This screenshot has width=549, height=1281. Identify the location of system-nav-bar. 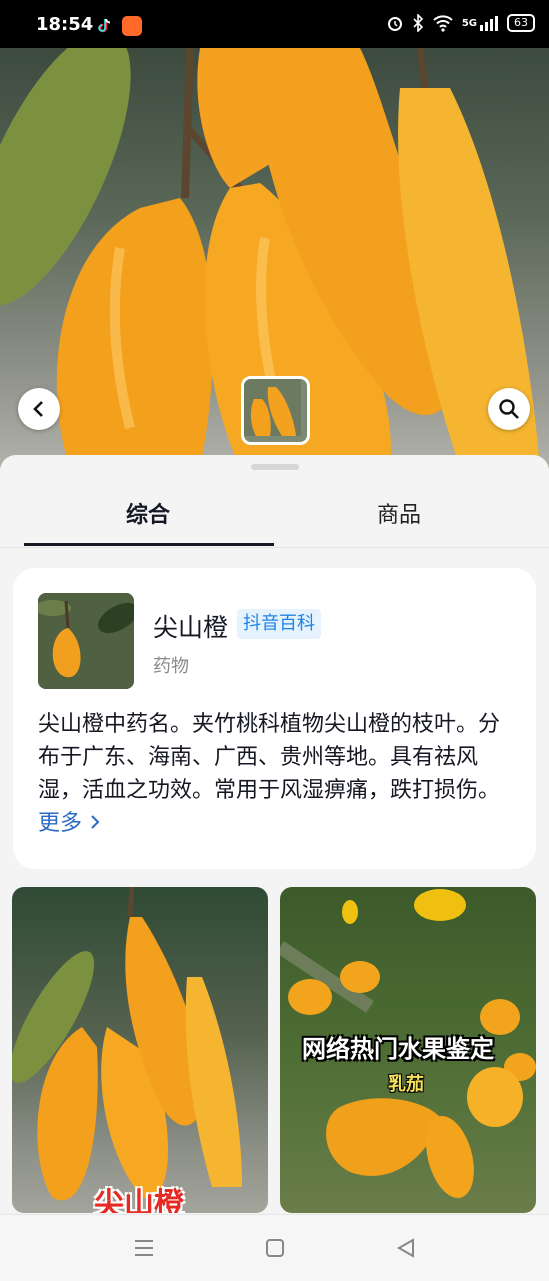
(274, 1247).